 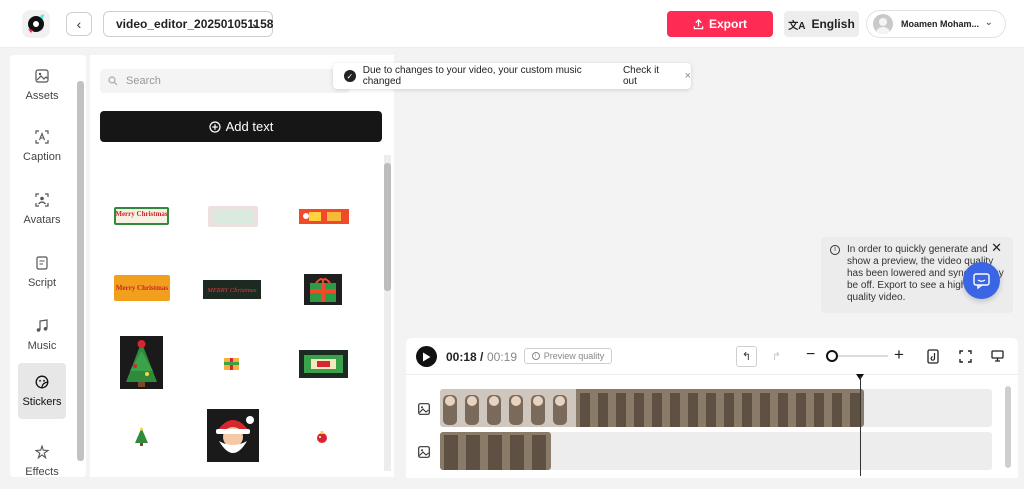 What do you see at coordinates (141, 437) in the screenshot?
I see `tiny-tree-sticker` at bounding box center [141, 437].